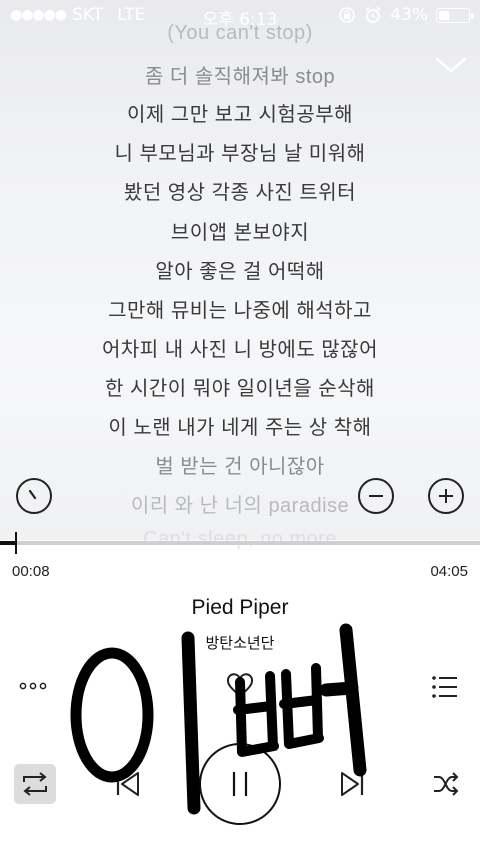  I want to click on progress-handle, so click(16, 543).